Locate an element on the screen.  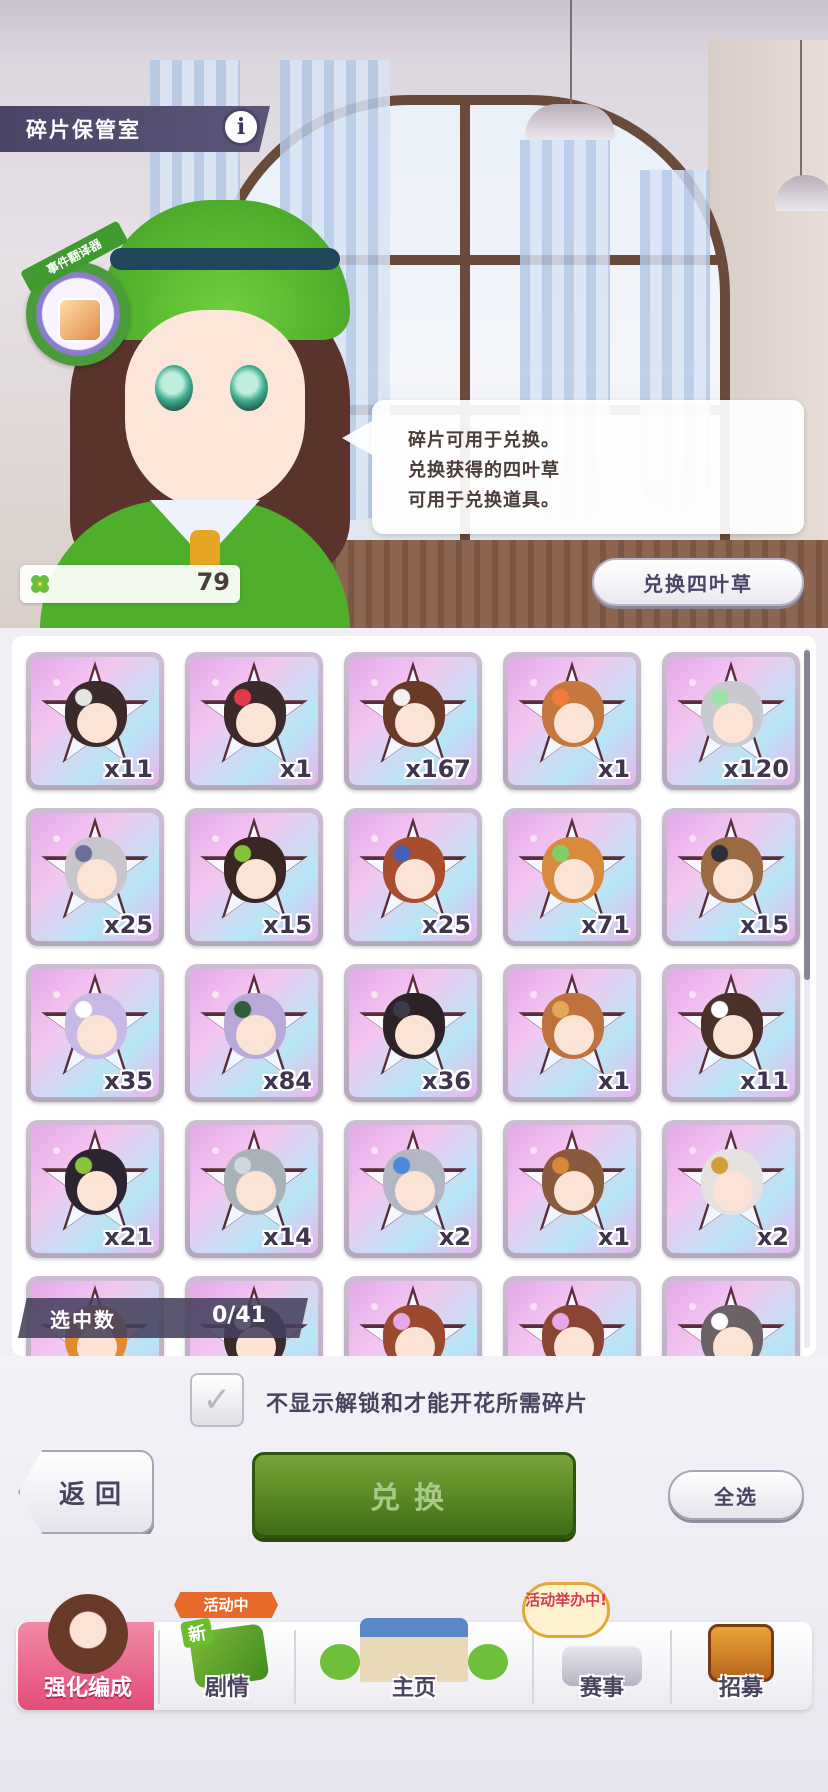
shard-card: x167 is located at coordinates (413, 721).